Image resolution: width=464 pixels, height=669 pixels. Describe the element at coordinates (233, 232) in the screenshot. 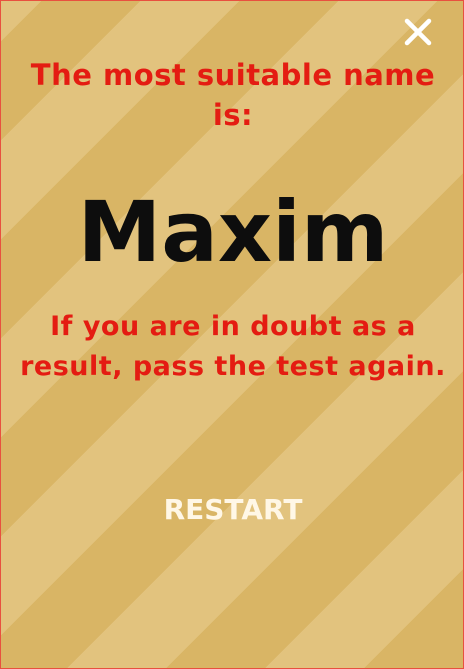

I see `result-name: Maxim` at that location.